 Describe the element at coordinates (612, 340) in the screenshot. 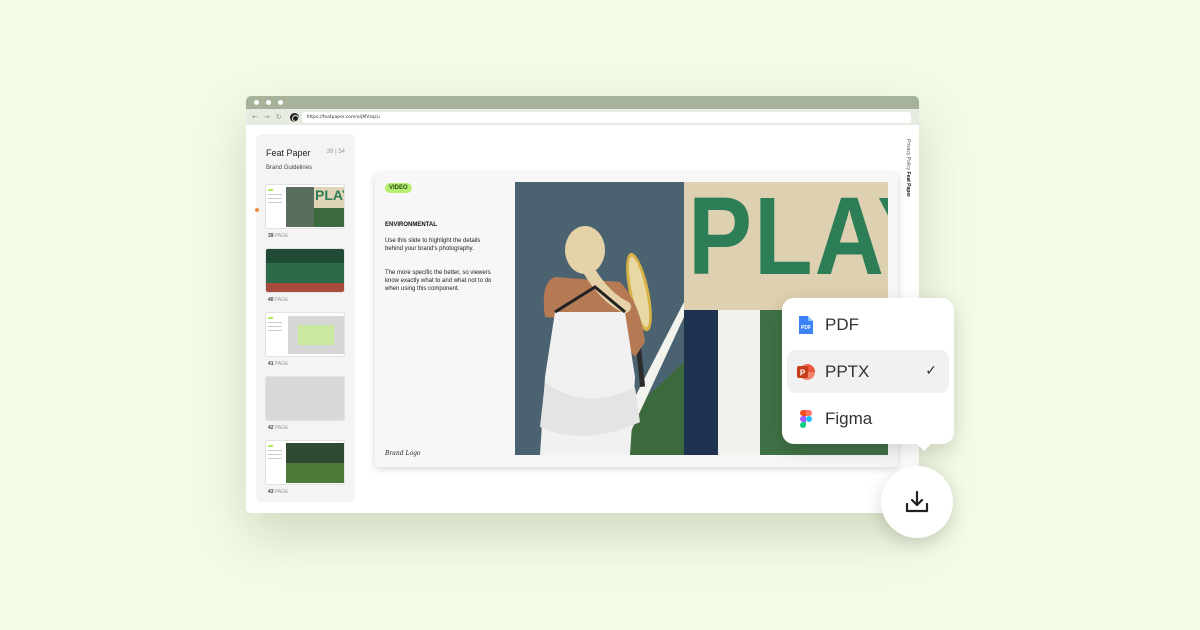

I see `tennis-player-illustration` at that location.